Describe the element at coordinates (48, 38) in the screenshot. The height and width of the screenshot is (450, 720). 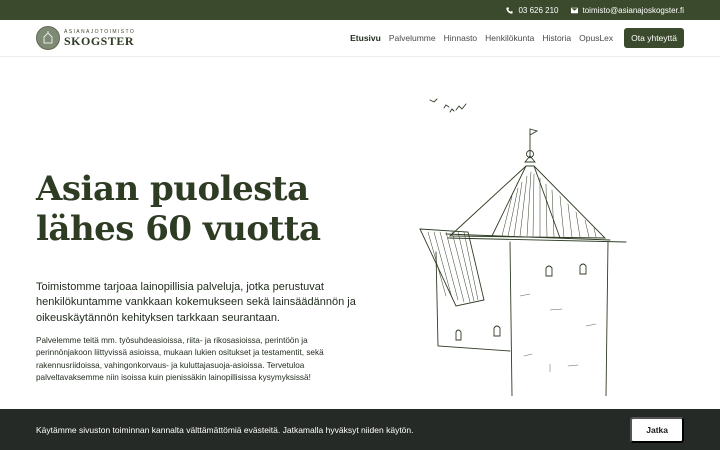
I see `logo-seal-icon` at that location.